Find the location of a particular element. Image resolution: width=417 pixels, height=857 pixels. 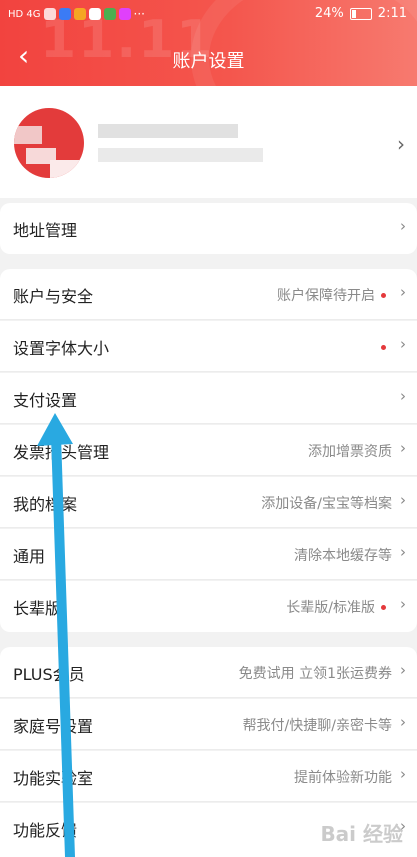

row-value: 添加设备/宝宝等档案 is located at coordinates (326, 504).